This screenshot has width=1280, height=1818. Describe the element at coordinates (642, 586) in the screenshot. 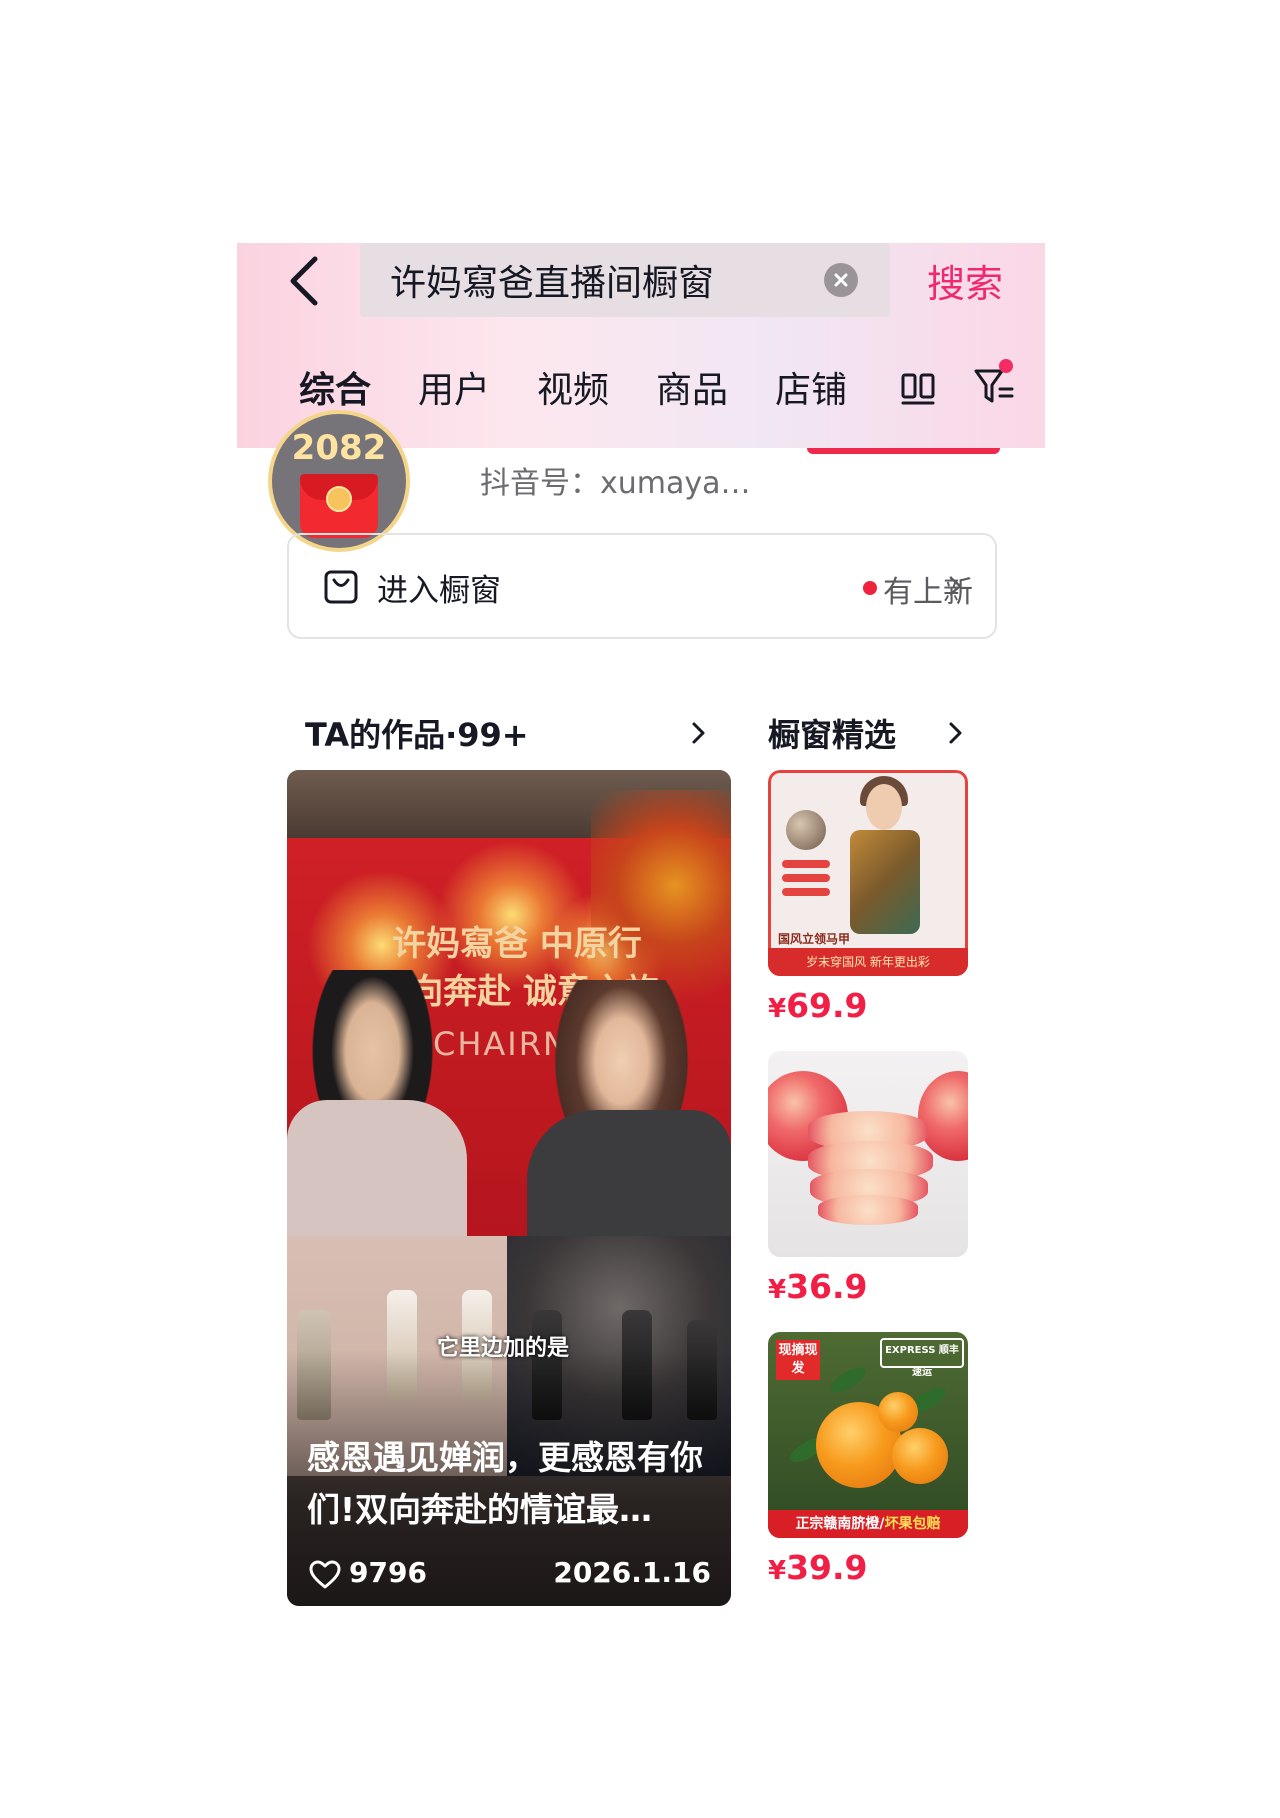

I see `enter-window-button: 进入橱窗 有上新` at that location.